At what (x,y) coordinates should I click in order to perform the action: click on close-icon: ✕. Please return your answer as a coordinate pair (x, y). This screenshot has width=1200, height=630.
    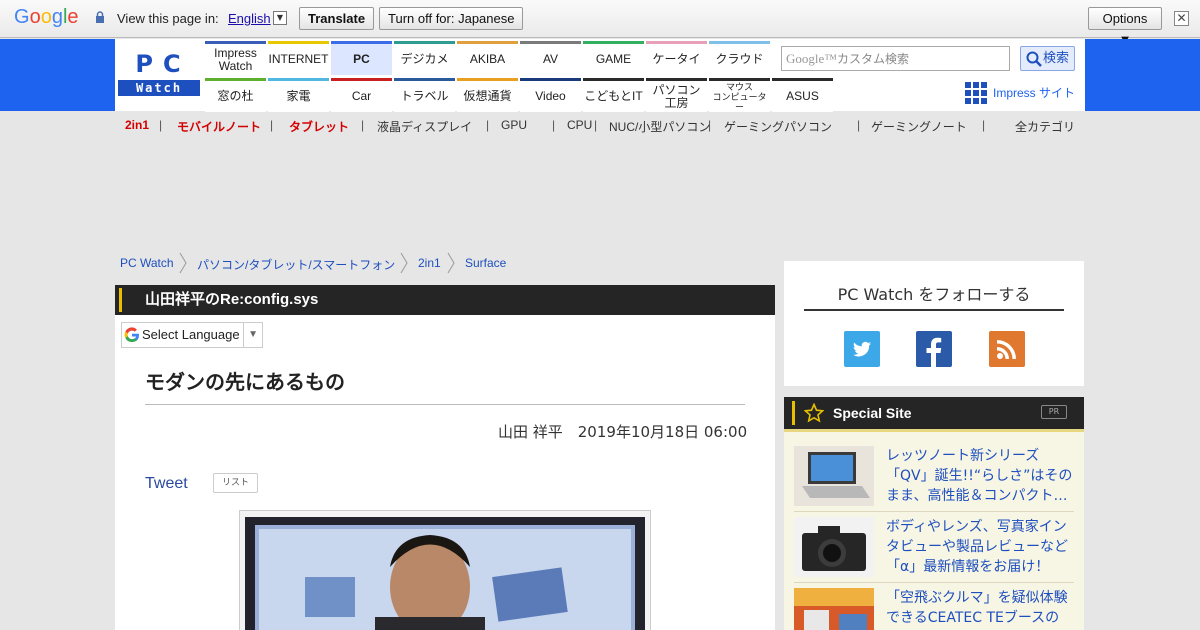
    Looking at the image, I should click on (1181, 18).